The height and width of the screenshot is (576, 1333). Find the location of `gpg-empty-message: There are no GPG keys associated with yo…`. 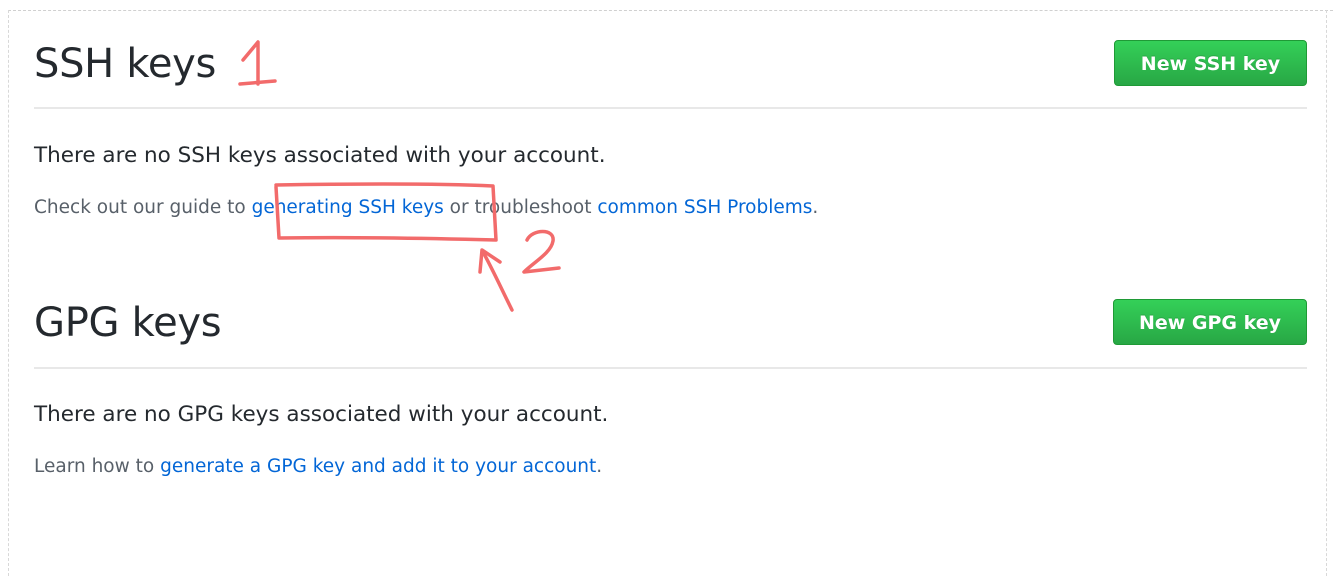

gpg-empty-message: There are no GPG keys associated with yo… is located at coordinates (321, 414).